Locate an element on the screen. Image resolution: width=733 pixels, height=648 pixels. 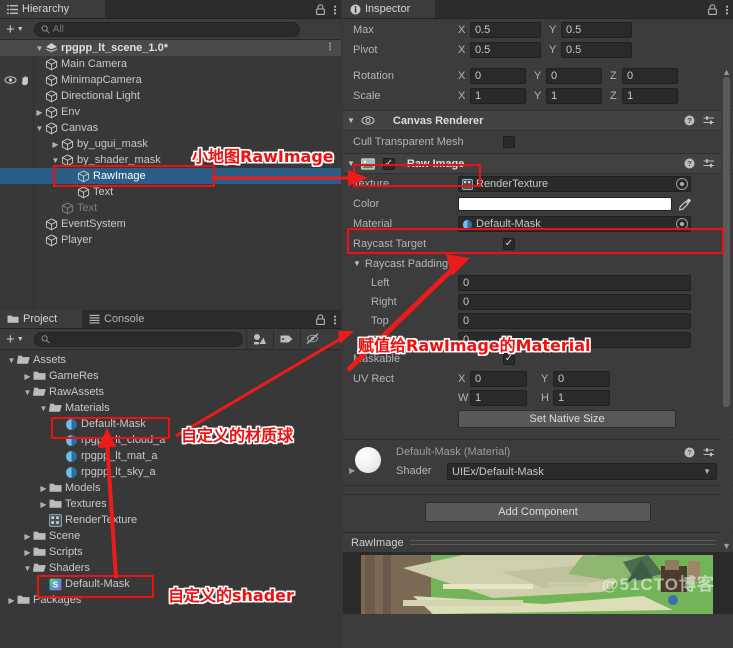
color-swatch is located at coordinates (565, 204).